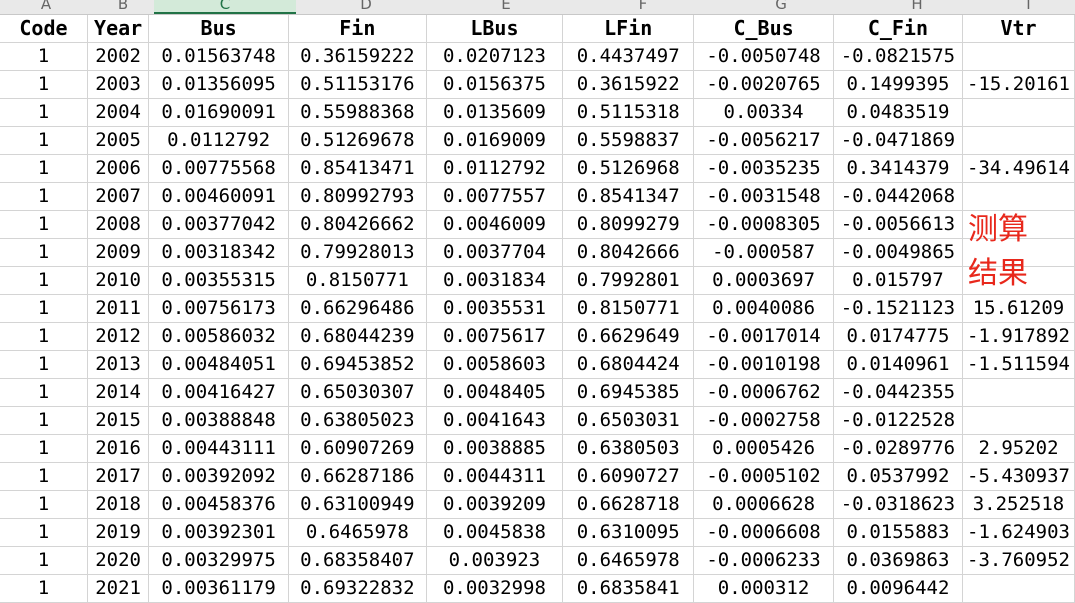 The width and height of the screenshot is (1075, 603). I want to click on cell: -5.430937, so click(1018, 476).